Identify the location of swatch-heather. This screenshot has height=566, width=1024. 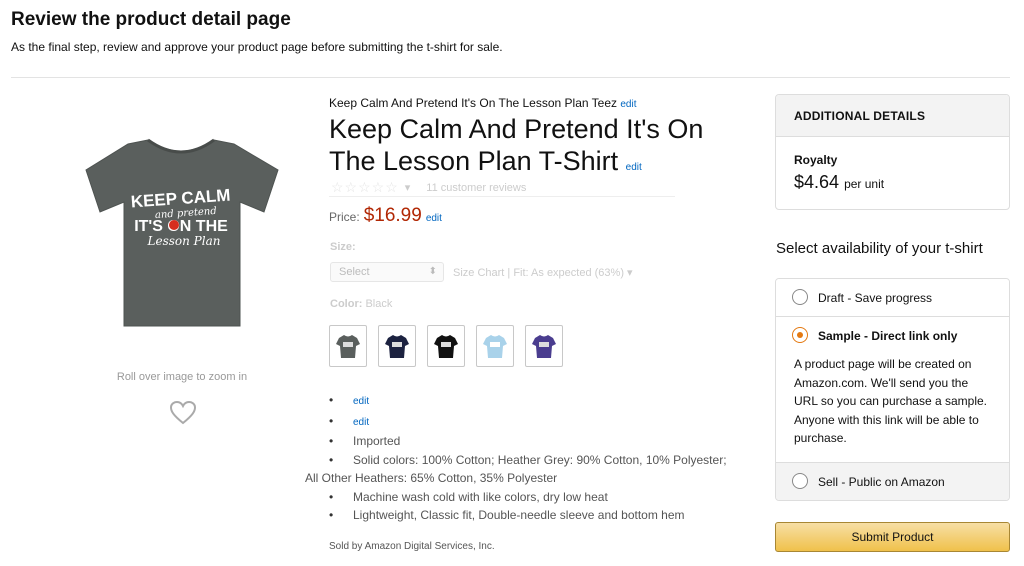
(348, 346).